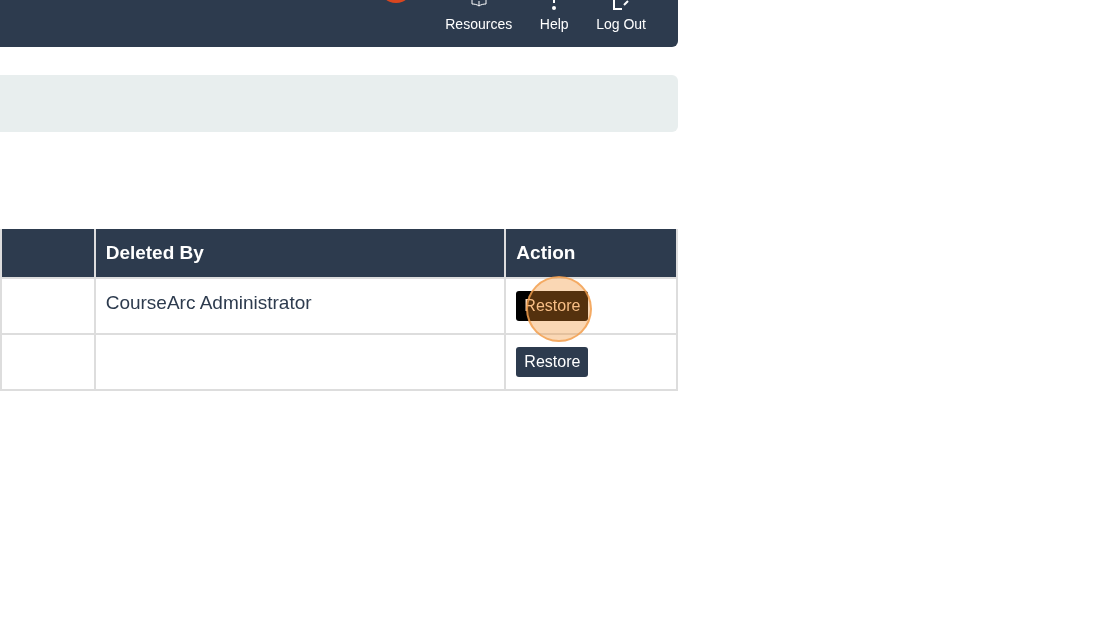 This screenshot has height=626, width=1120. What do you see at coordinates (479, 23) in the screenshot?
I see `nav-link: Resources` at bounding box center [479, 23].